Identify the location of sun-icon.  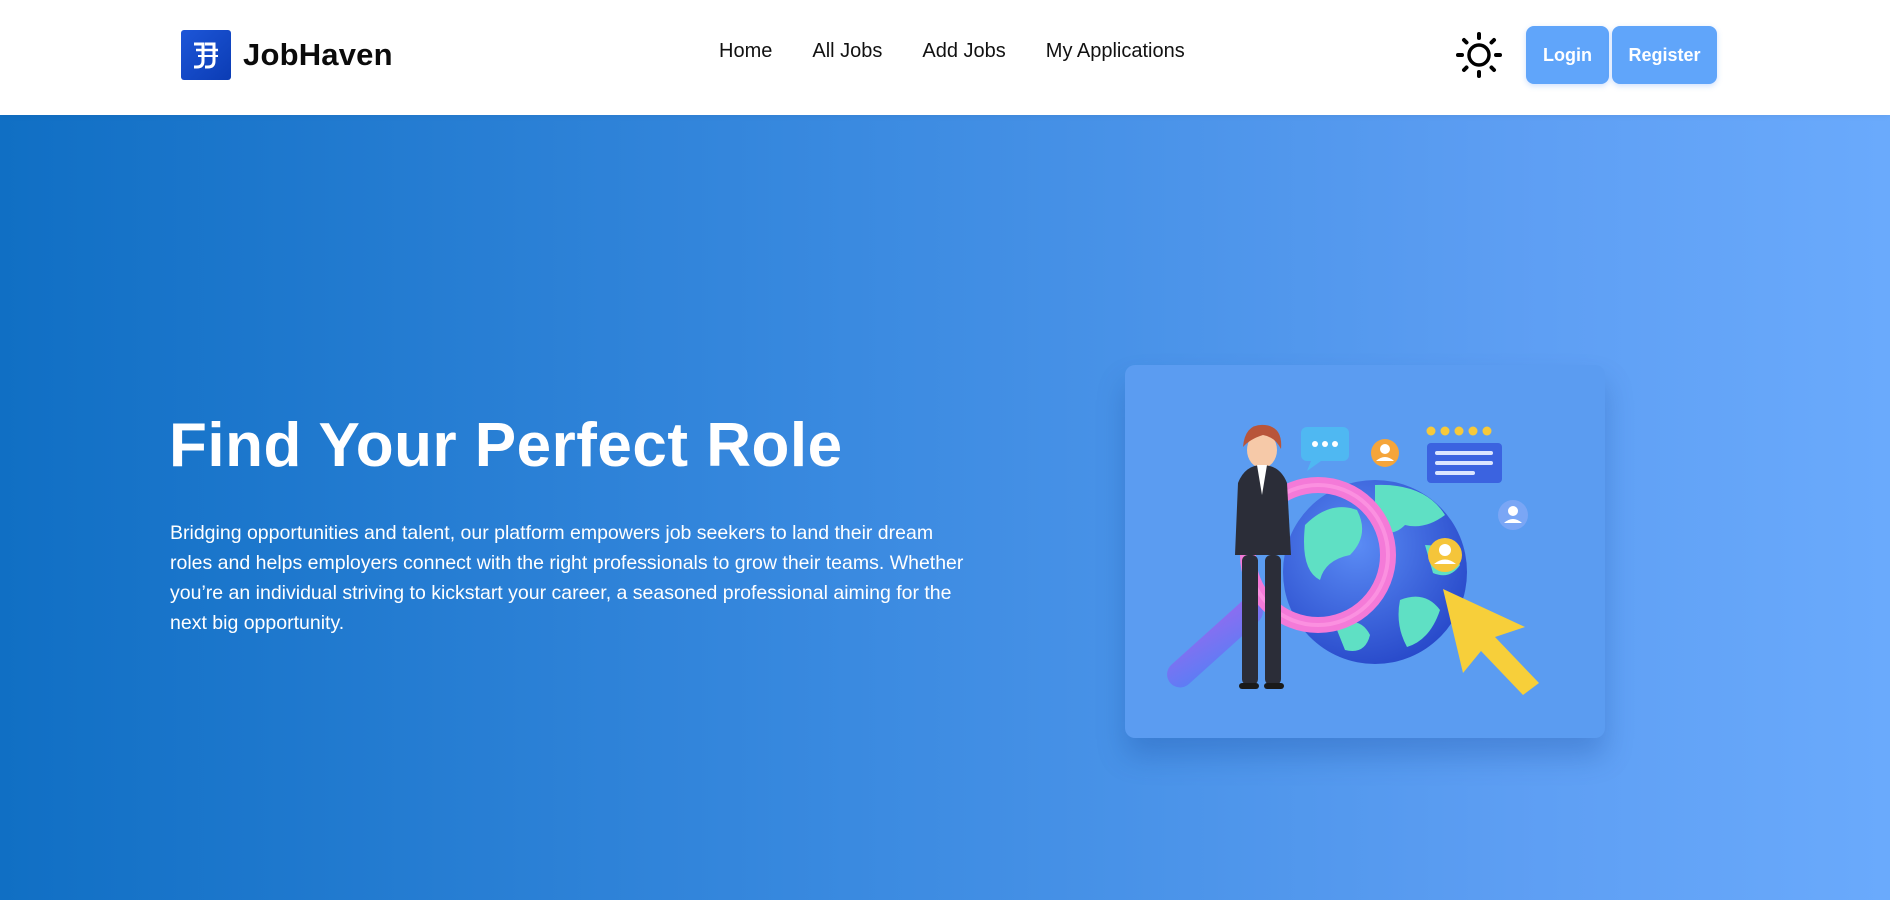
(1479, 55).